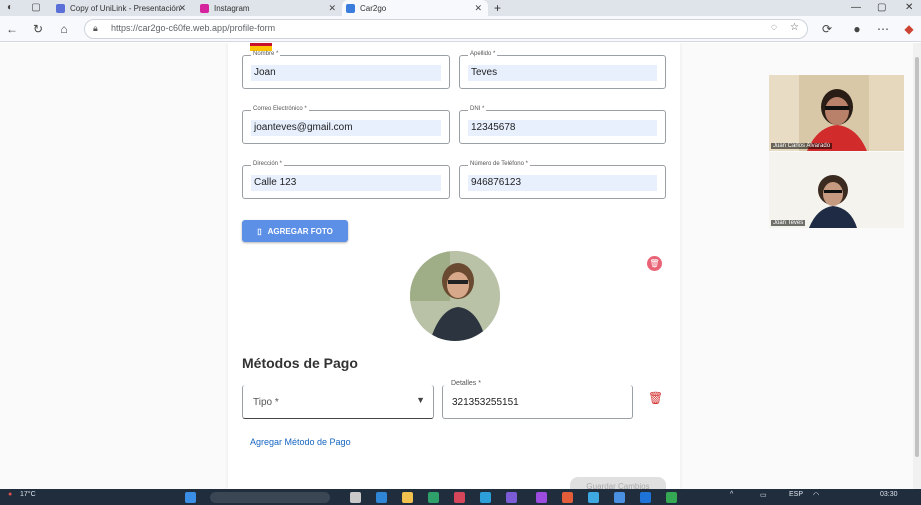 This screenshot has height=505, width=921. Describe the element at coordinates (856, 8) in the screenshot. I see `minimize-icon: —` at that location.